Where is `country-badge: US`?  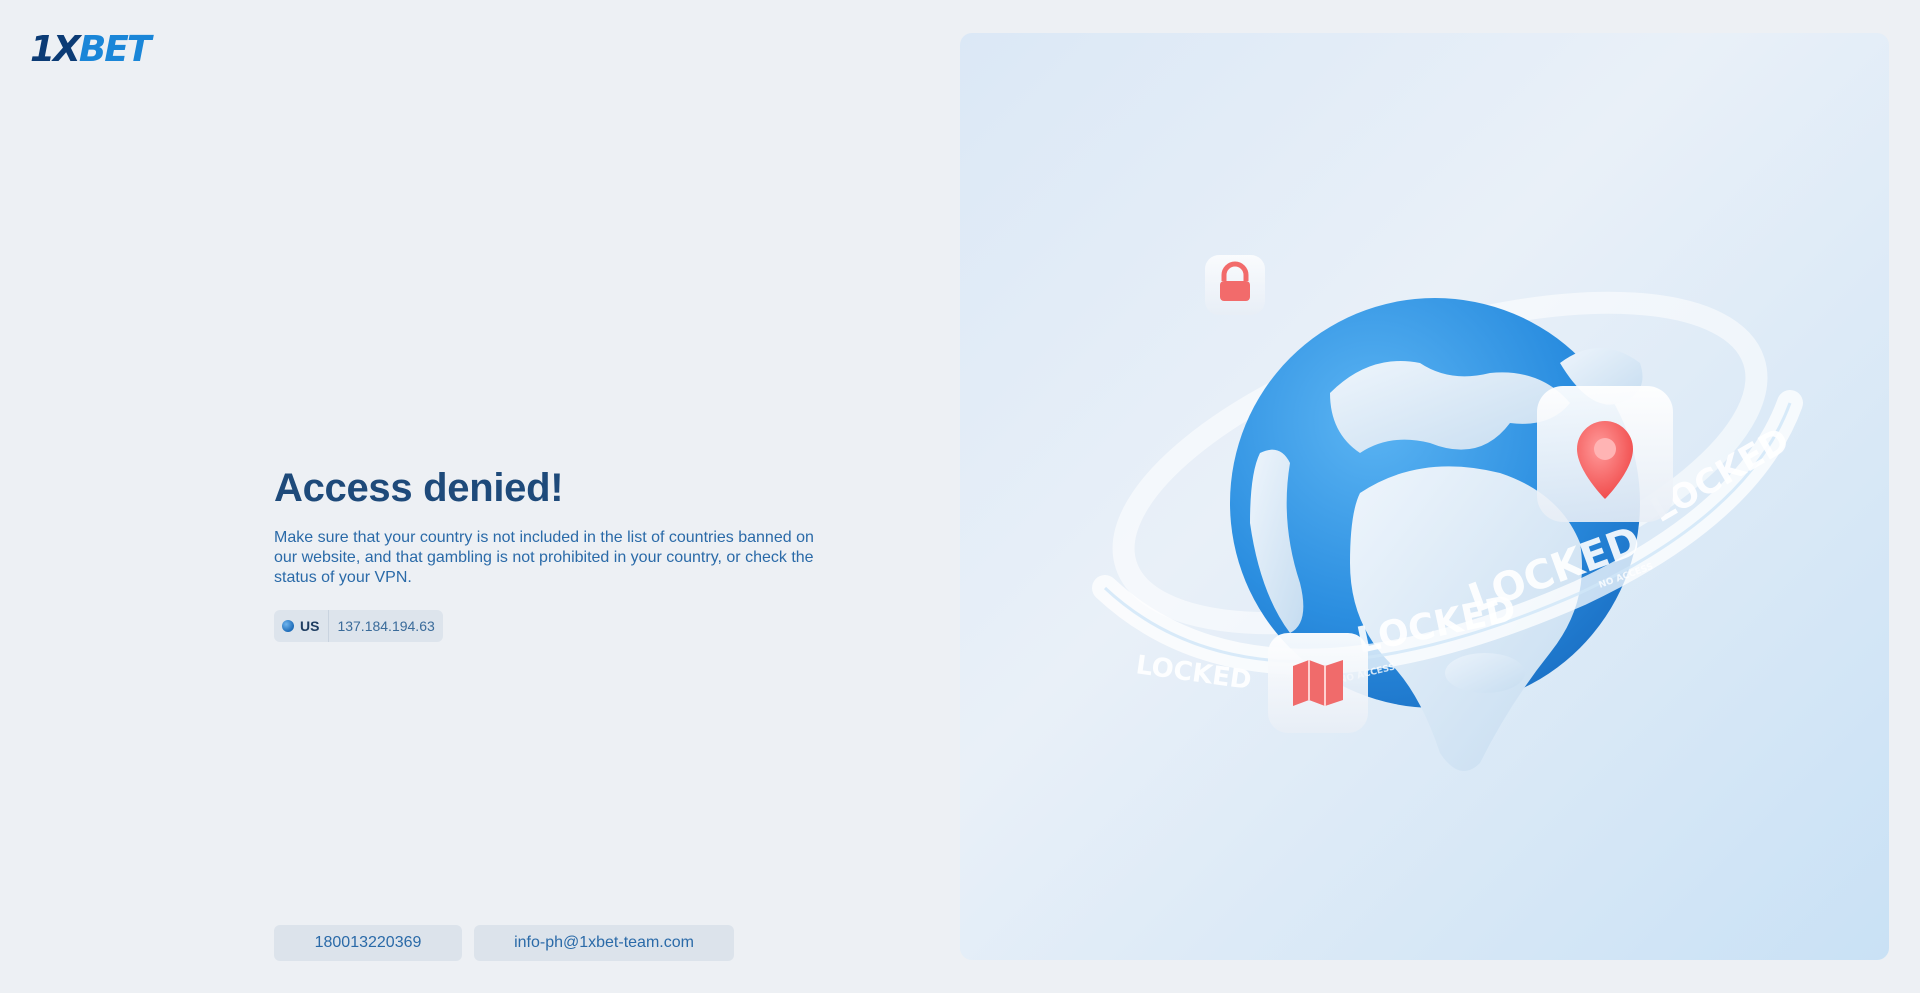
country-badge: US is located at coordinates (301, 626).